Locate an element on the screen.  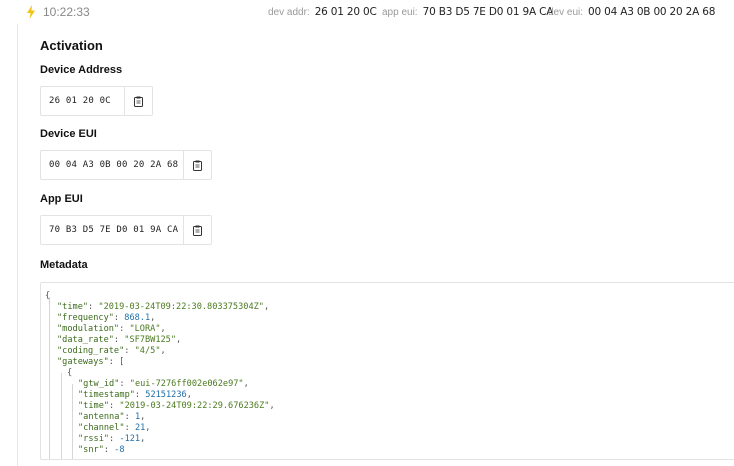
json-line: "antenna": 1, is located at coordinates (112, 417).